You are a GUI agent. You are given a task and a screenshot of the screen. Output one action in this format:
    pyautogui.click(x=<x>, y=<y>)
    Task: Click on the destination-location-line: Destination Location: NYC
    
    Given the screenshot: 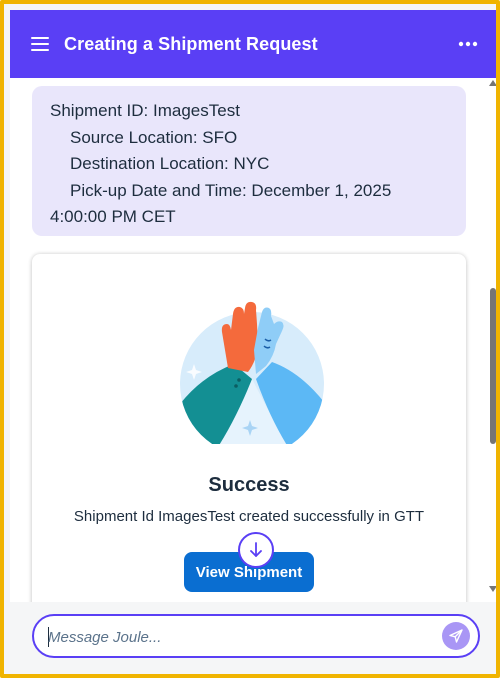 What is the action you would take?
    pyautogui.click(x=170, y=163)
    